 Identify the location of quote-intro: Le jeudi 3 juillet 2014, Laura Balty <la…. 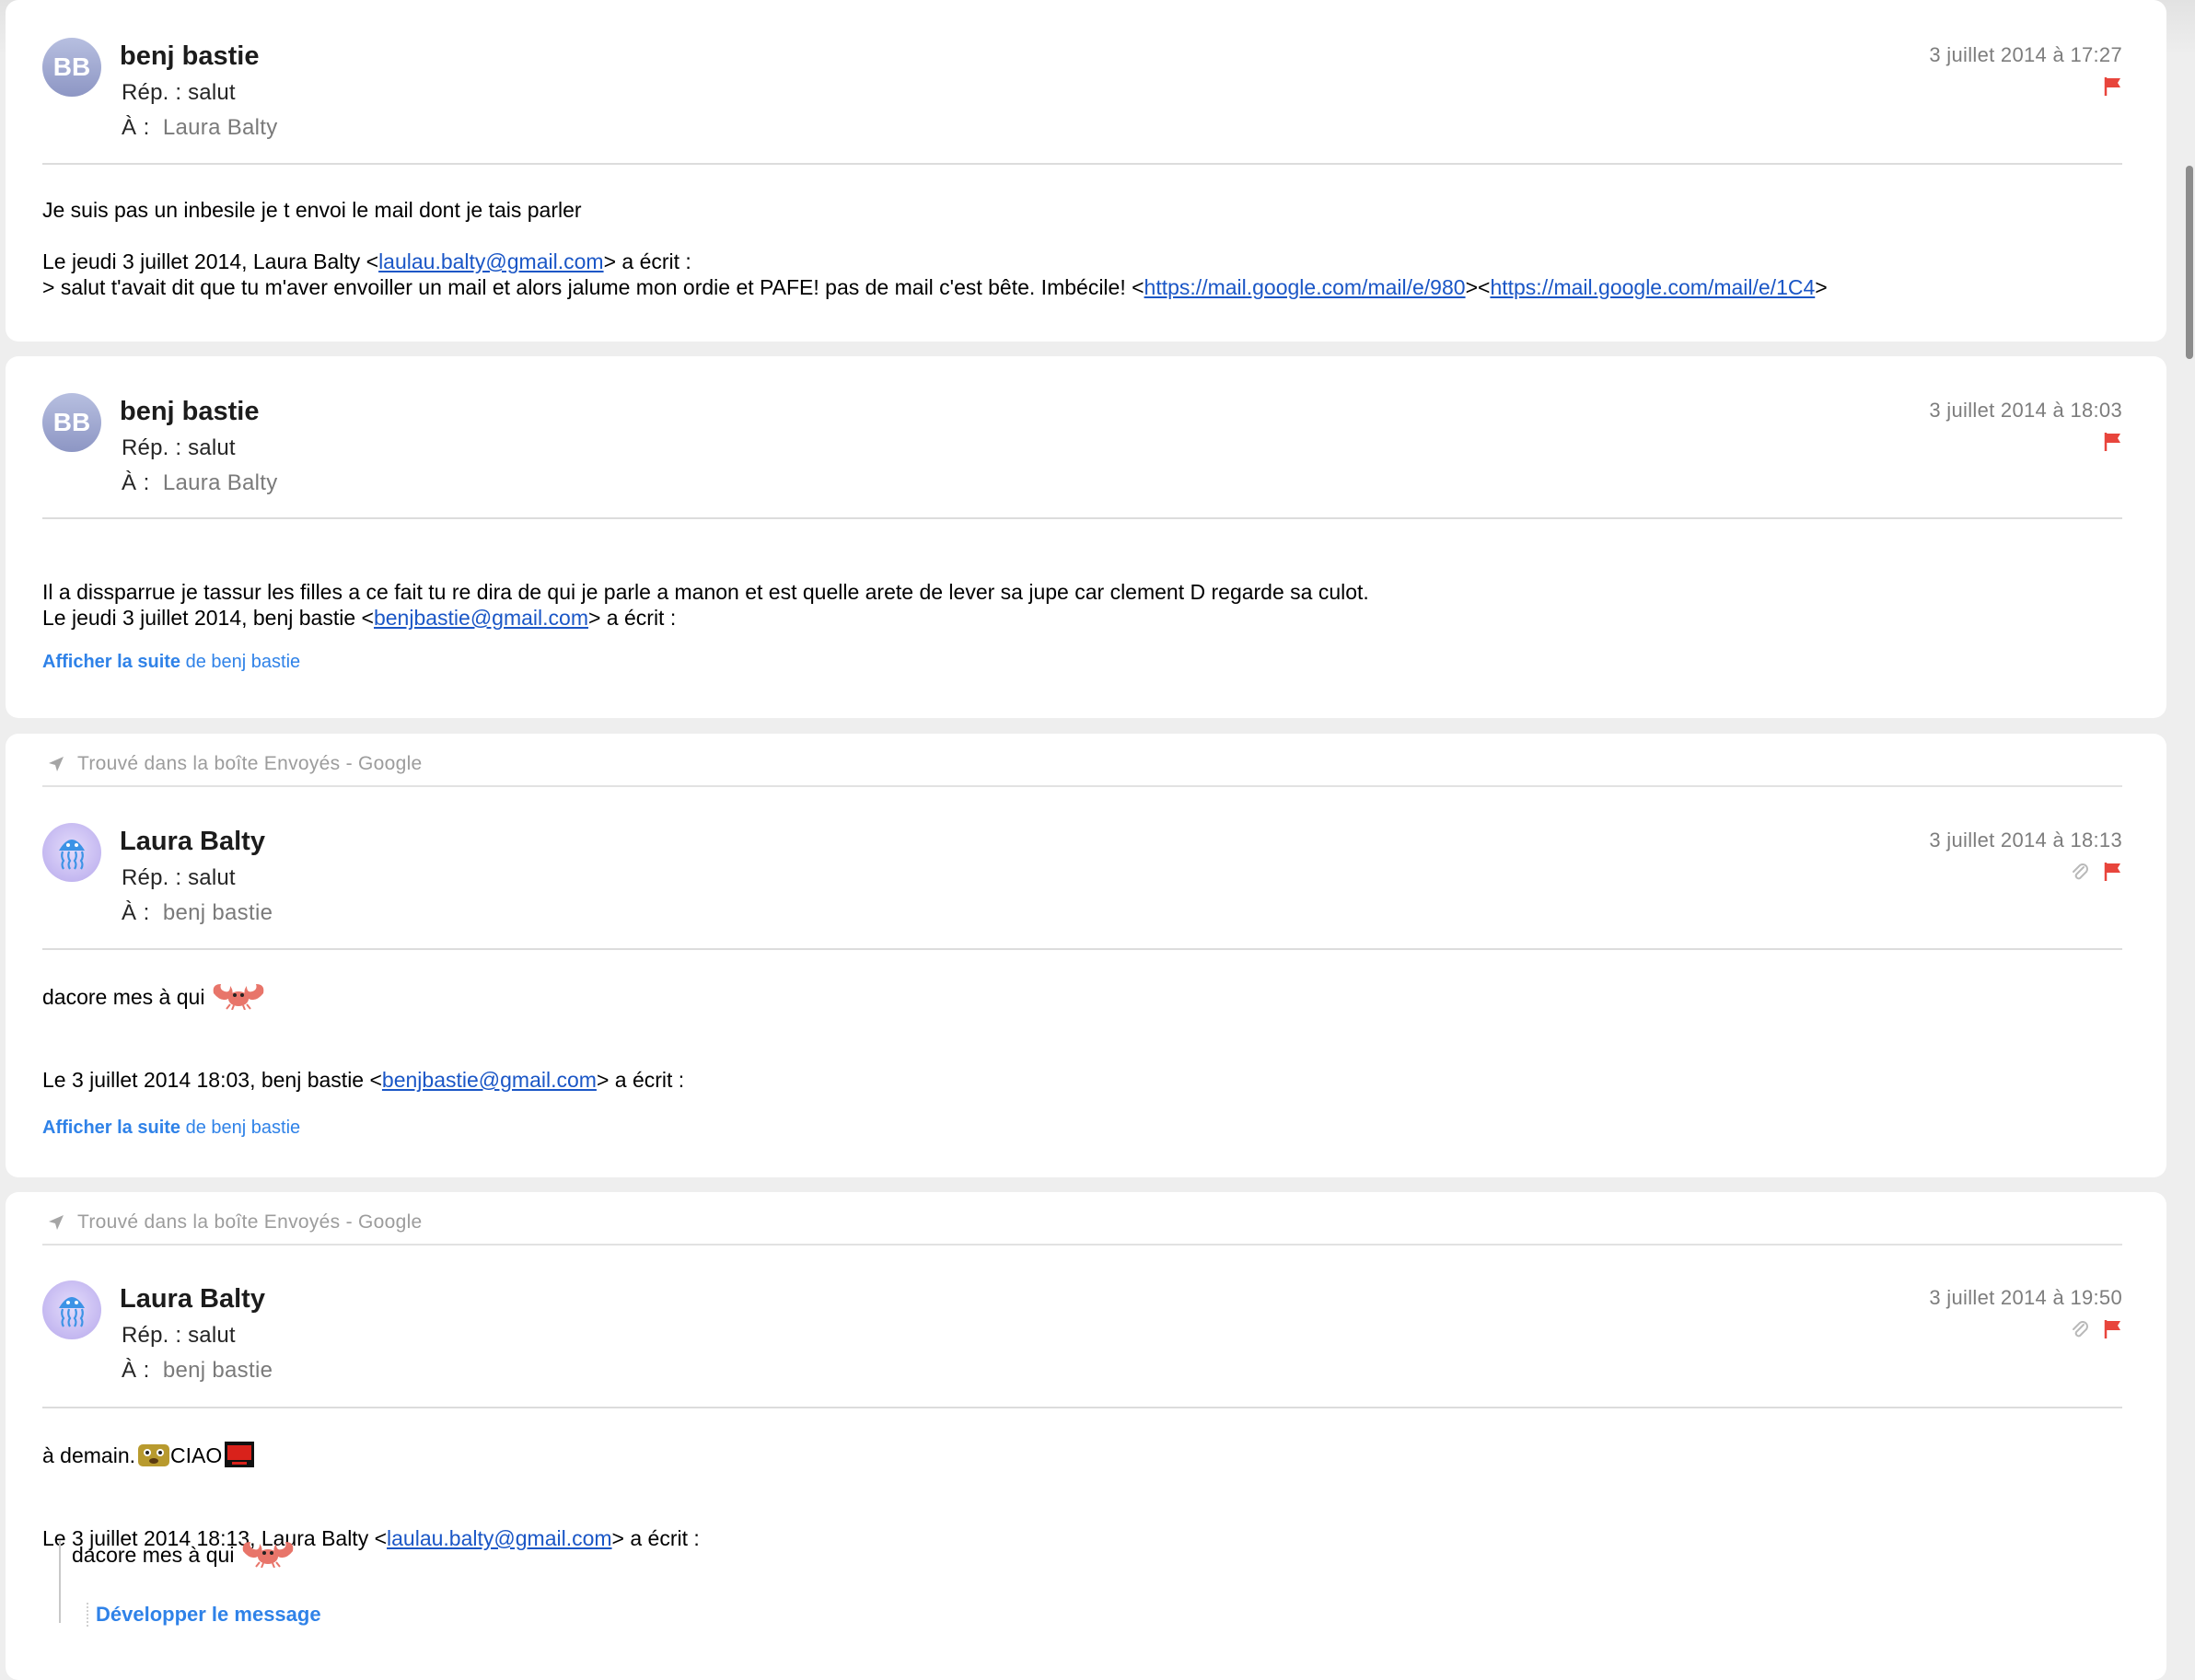
(366, 261).